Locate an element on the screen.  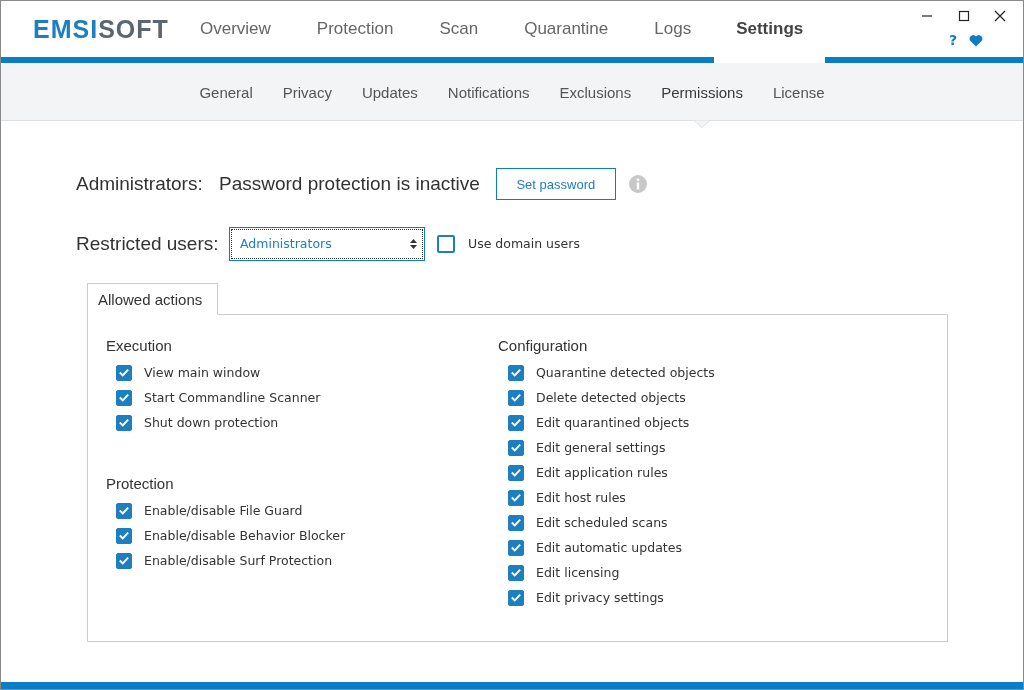
checkbox-label: Enable/disable Behavior Blocker is located at coordinates (245, 535).